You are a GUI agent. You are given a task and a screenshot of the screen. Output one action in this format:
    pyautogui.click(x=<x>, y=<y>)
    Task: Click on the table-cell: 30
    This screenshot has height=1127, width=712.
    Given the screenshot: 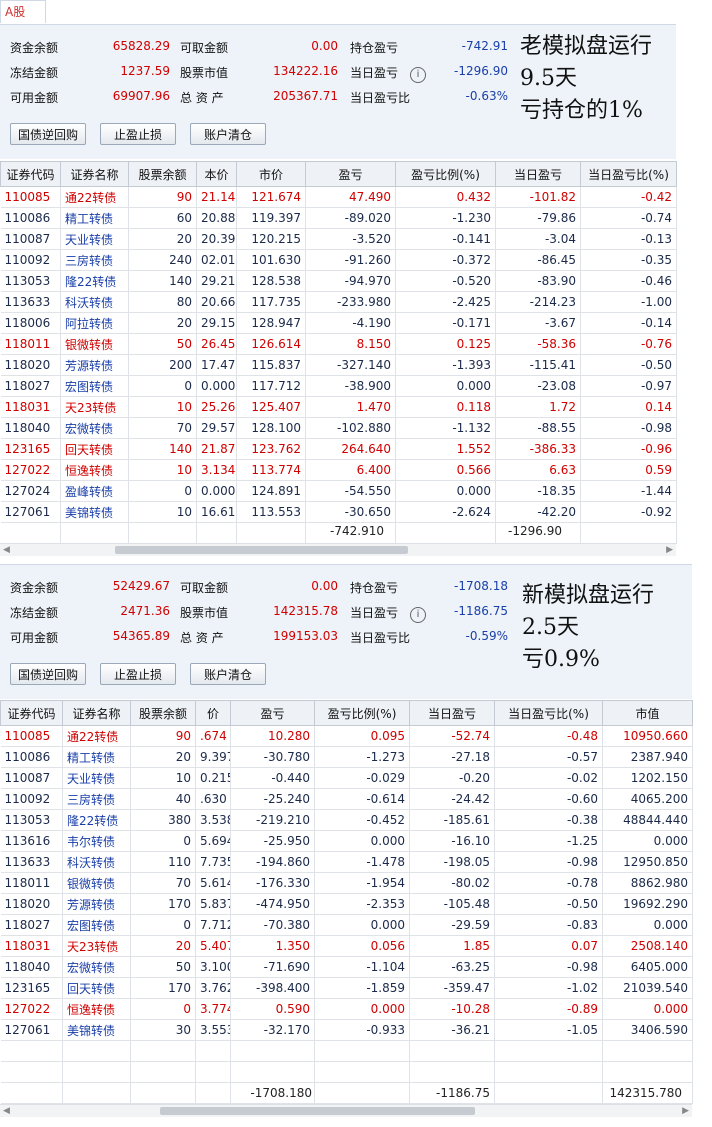 What is the action you would take?
    pyautogui.click(x=163, y=1030)
    